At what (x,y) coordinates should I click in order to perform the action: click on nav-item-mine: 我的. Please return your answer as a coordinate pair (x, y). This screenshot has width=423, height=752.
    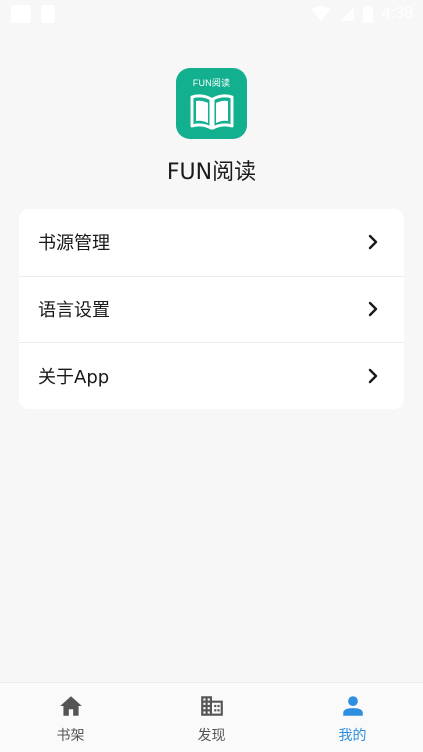
    Looking at the image, I should click on (352, 717).